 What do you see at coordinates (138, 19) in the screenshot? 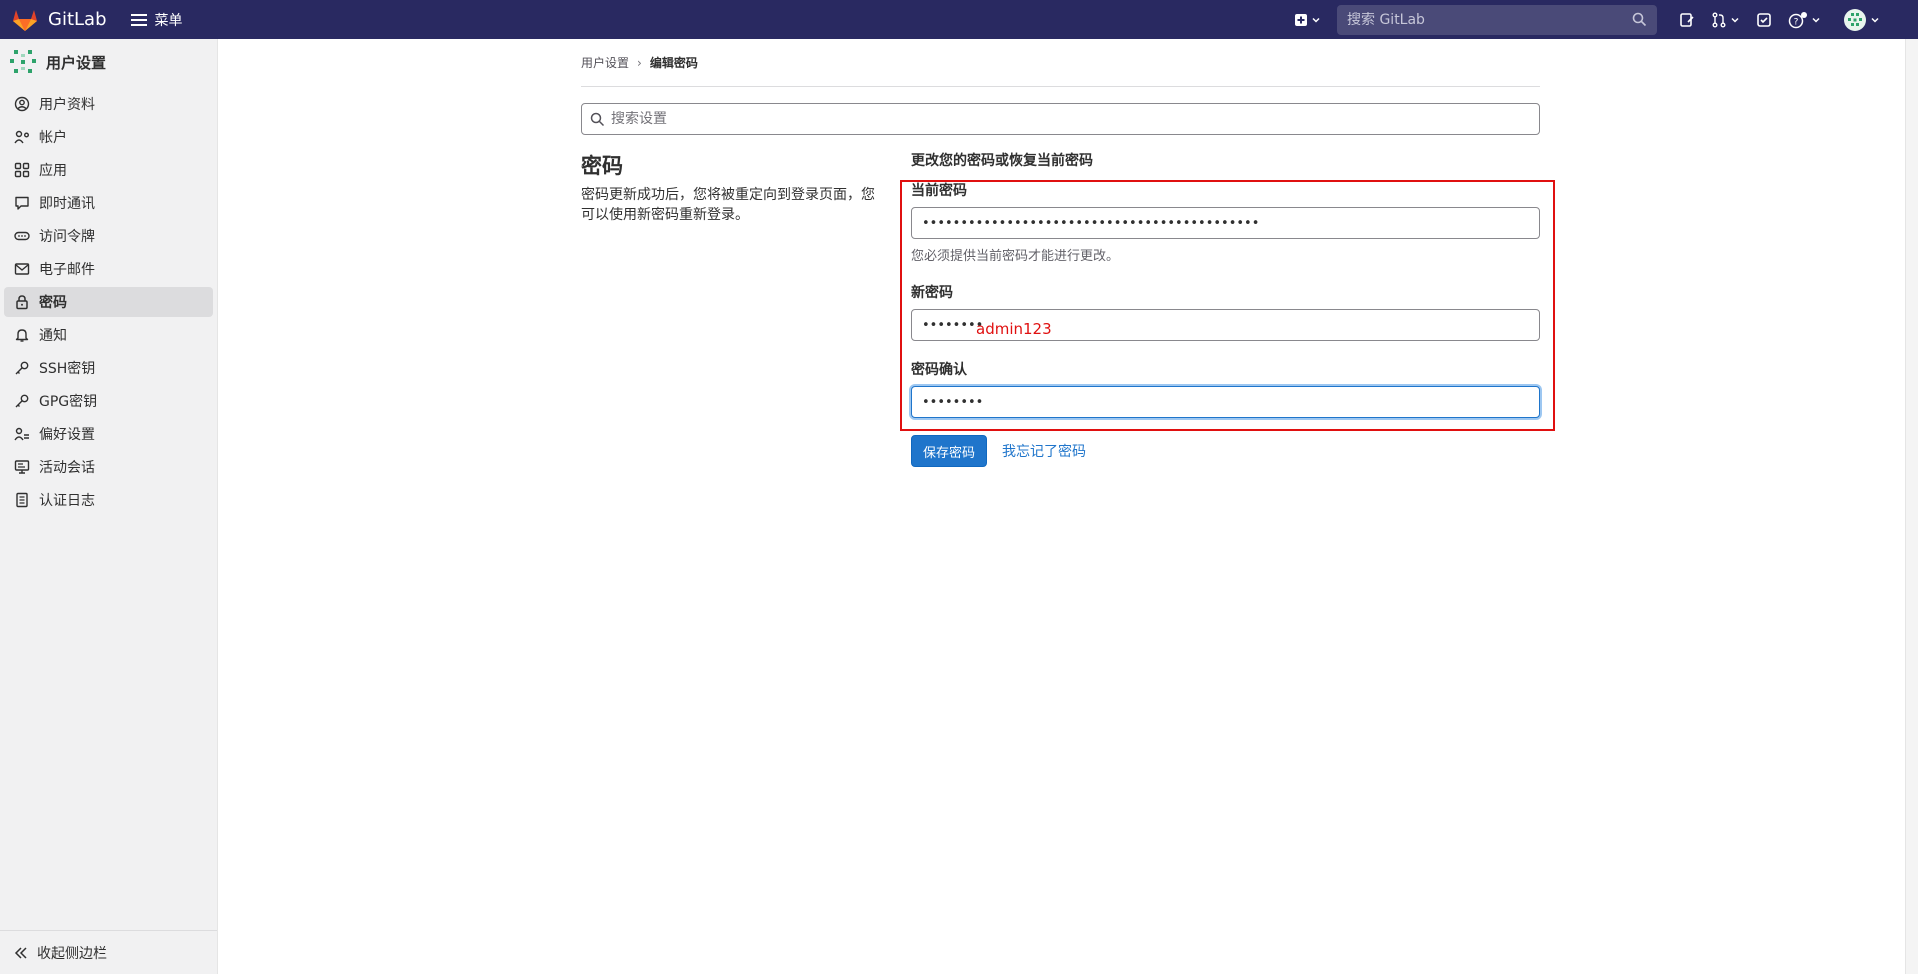
I see `hamburger-icon` at bounding box center [138, 19].